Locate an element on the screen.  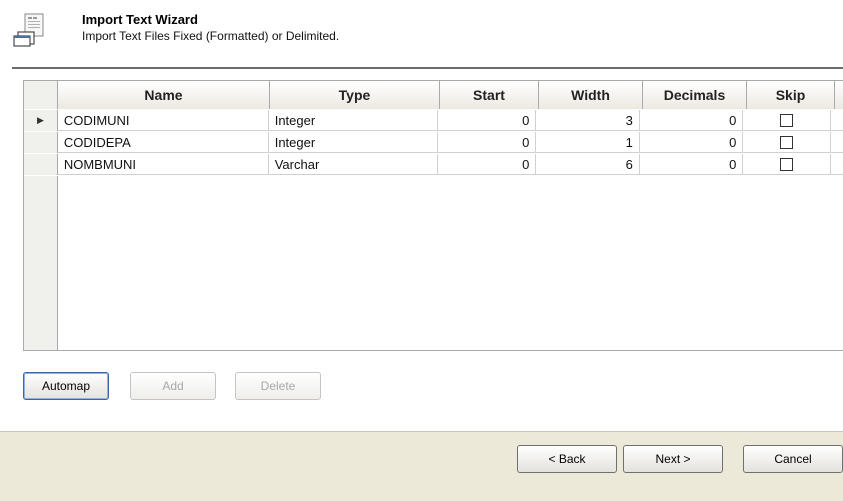
column-header-name: Name is located at coordinates (164, 95).